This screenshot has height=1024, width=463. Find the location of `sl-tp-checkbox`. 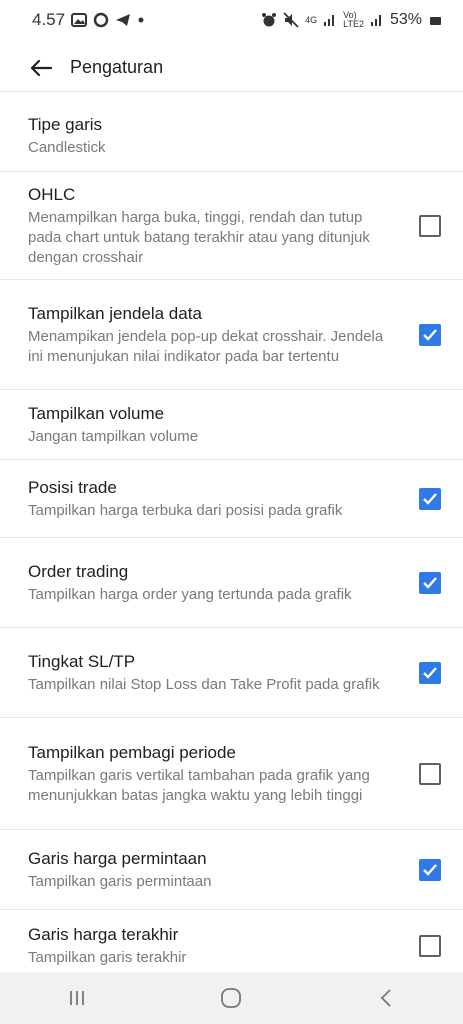

sl-tp-checkbox is located at coordinates (430, 672).